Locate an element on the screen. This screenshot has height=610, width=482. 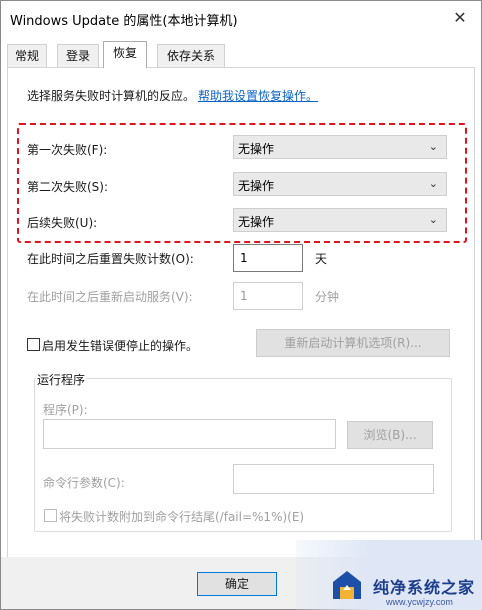
first-failure-label: 第一次失败(F): is located at coordinates (67, 150).